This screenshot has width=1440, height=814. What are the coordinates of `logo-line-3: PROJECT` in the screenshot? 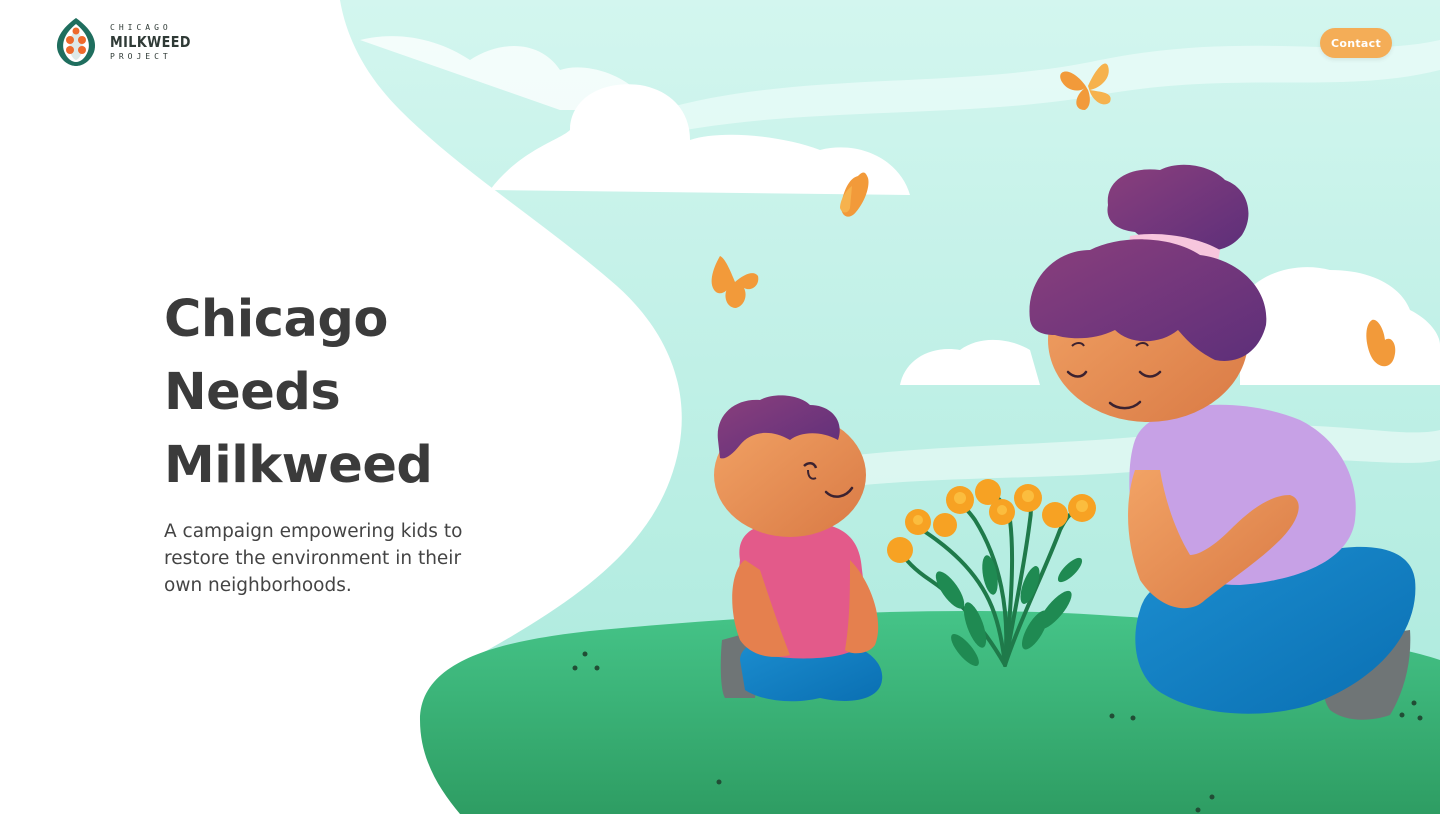 It's located at (141, 56).